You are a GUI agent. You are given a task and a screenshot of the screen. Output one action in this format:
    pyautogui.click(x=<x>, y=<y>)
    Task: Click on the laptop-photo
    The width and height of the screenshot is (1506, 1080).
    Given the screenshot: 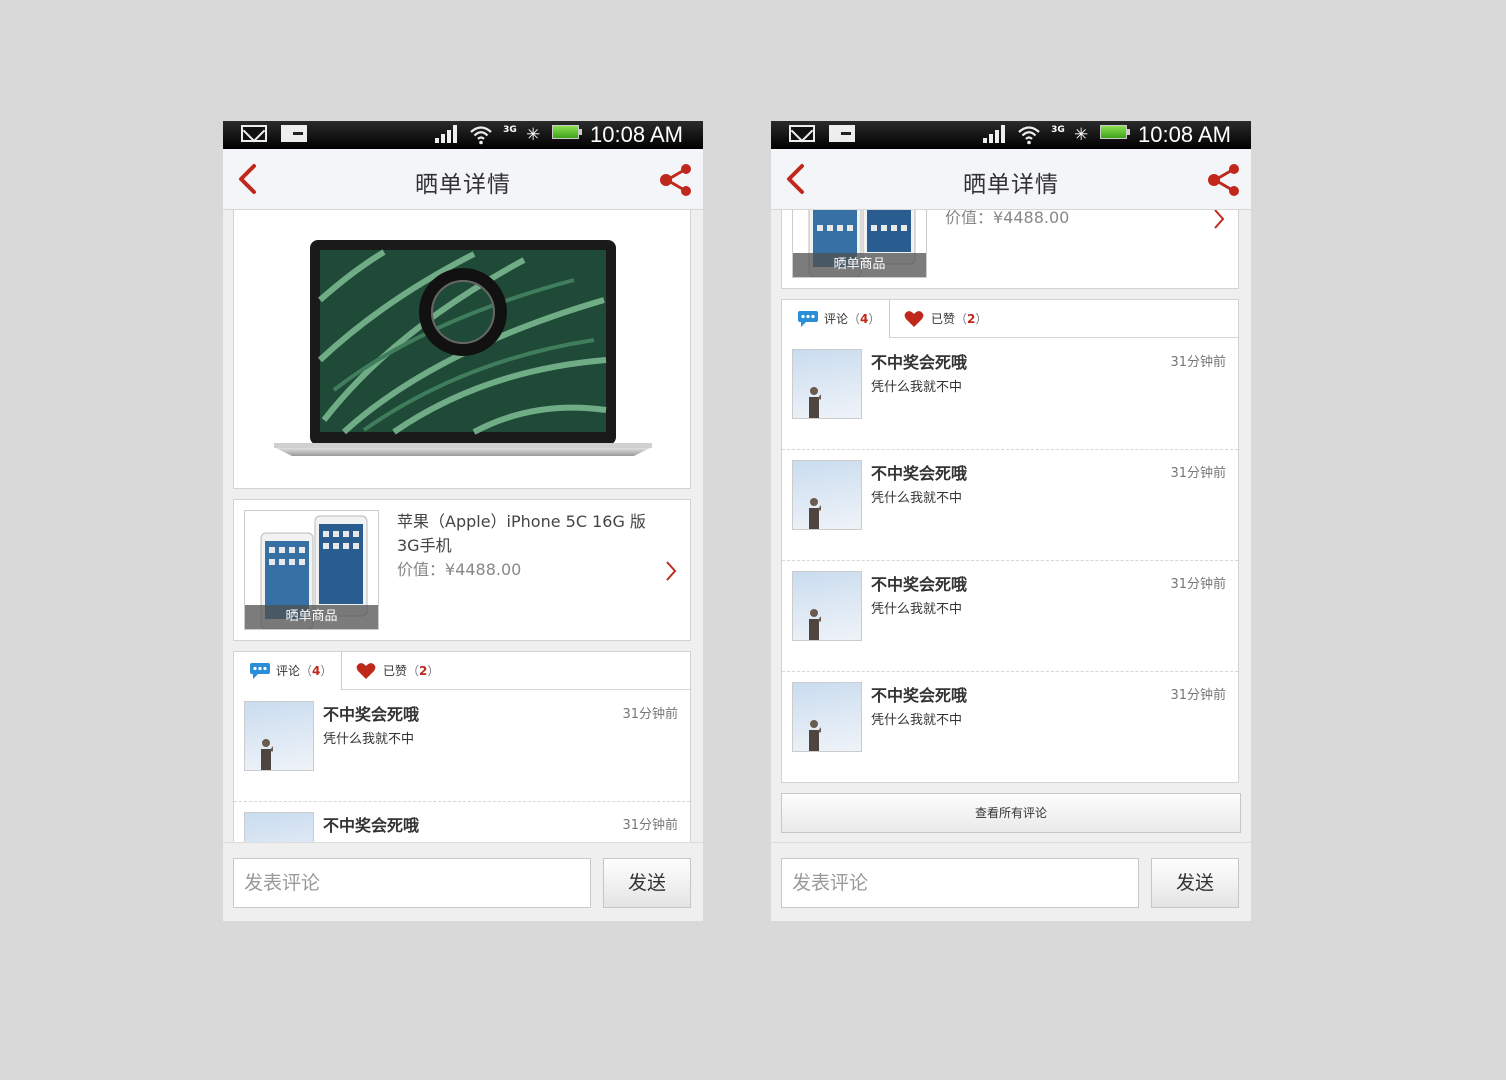 What is the action you would take?
    pyautogui.click(x=463, y=348)
    